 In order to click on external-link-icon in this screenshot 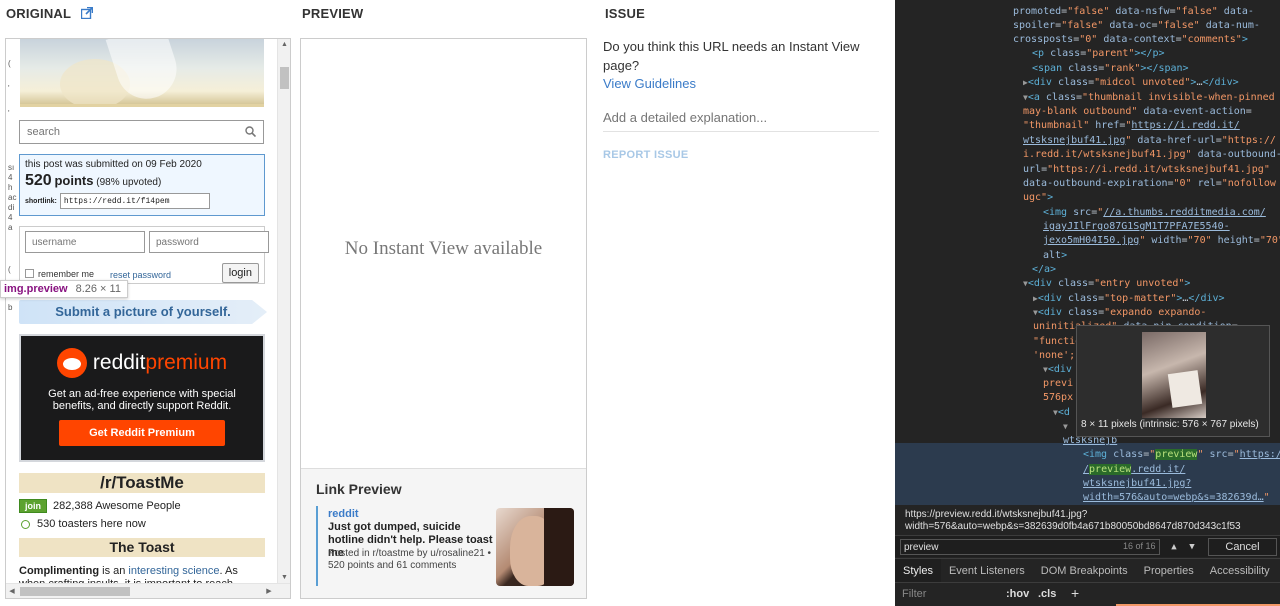, I will do `click(86, 13)`.